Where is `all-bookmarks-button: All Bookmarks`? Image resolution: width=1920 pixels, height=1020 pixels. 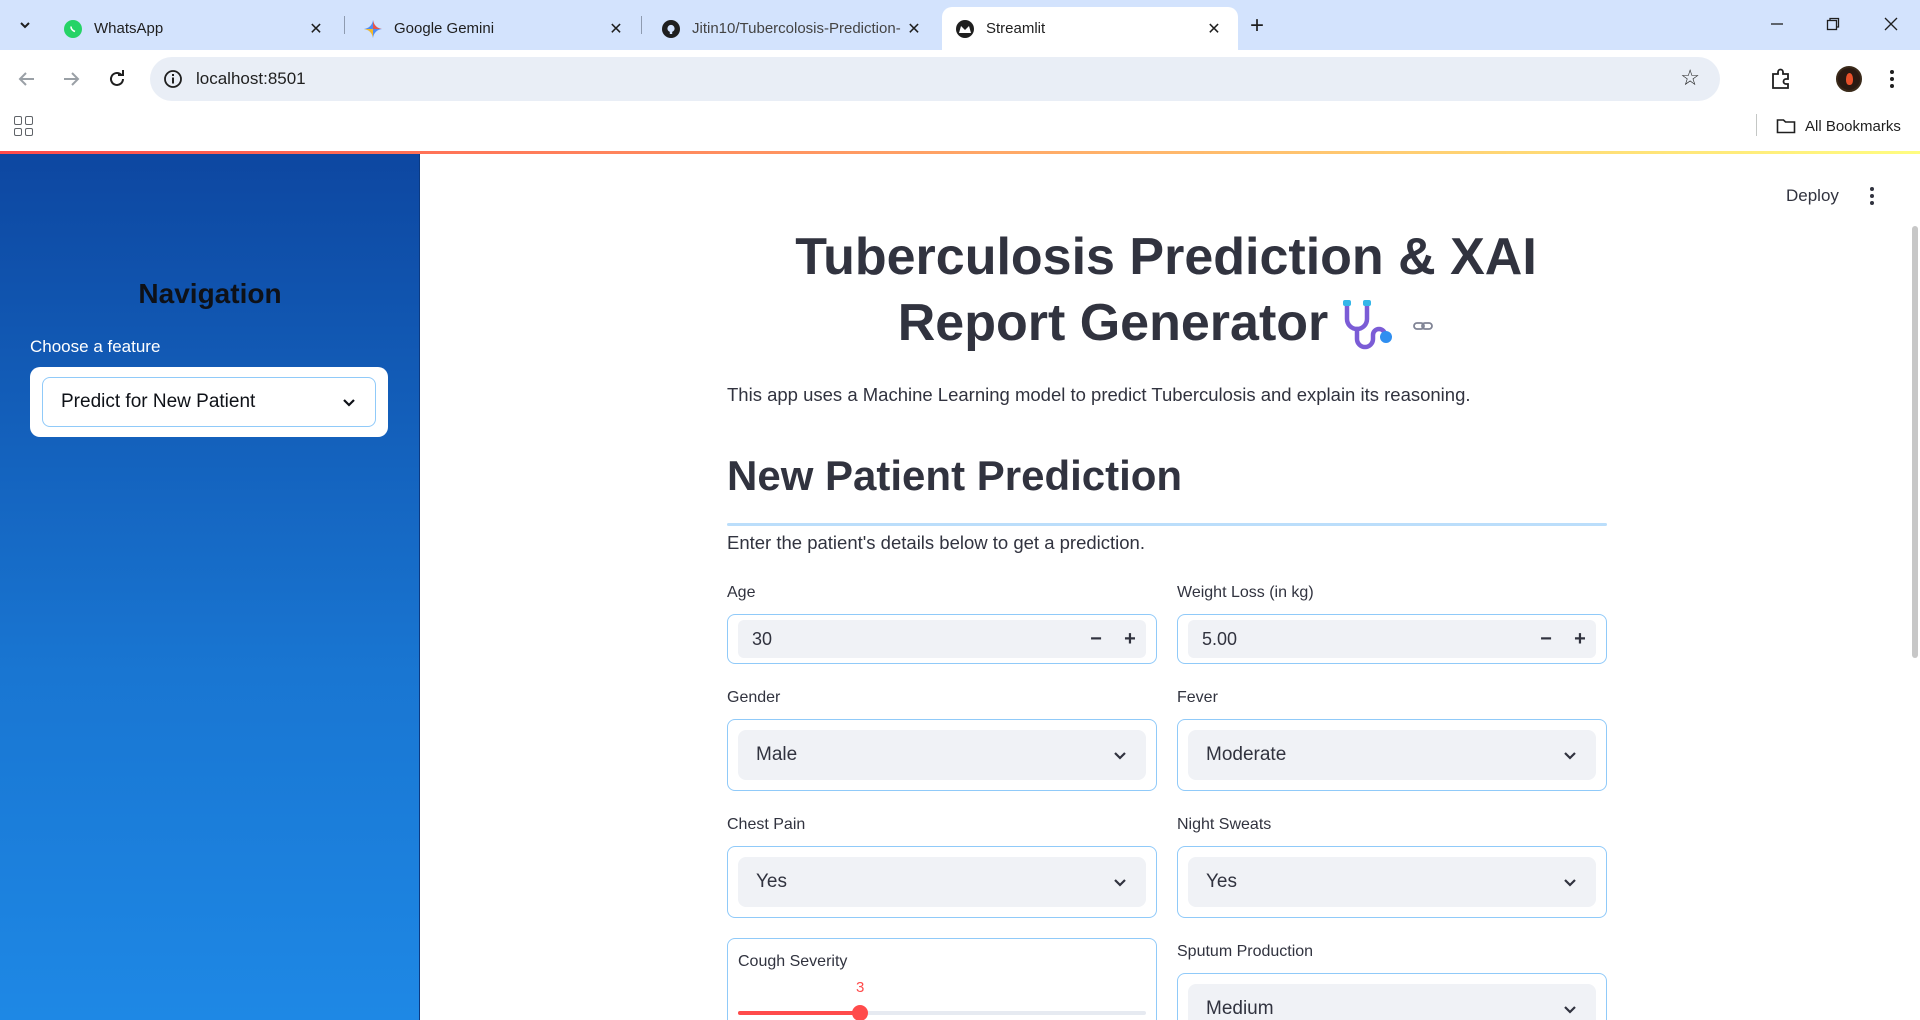 all-bookmarks-button: All Bookmarks is located at coordinates (1838, 126).